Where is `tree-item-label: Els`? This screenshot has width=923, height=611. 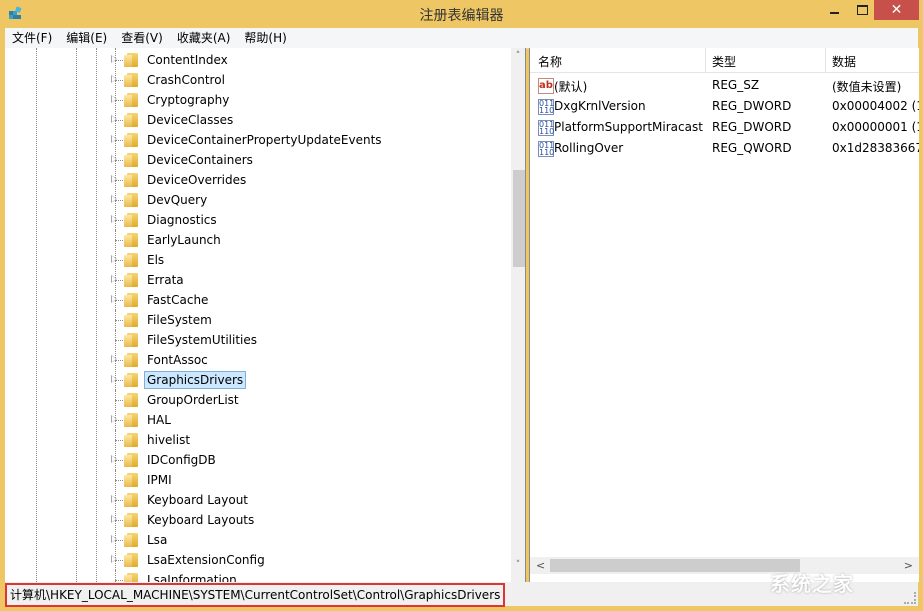 tree-item-label: Els is located at coordinates (156, 260).